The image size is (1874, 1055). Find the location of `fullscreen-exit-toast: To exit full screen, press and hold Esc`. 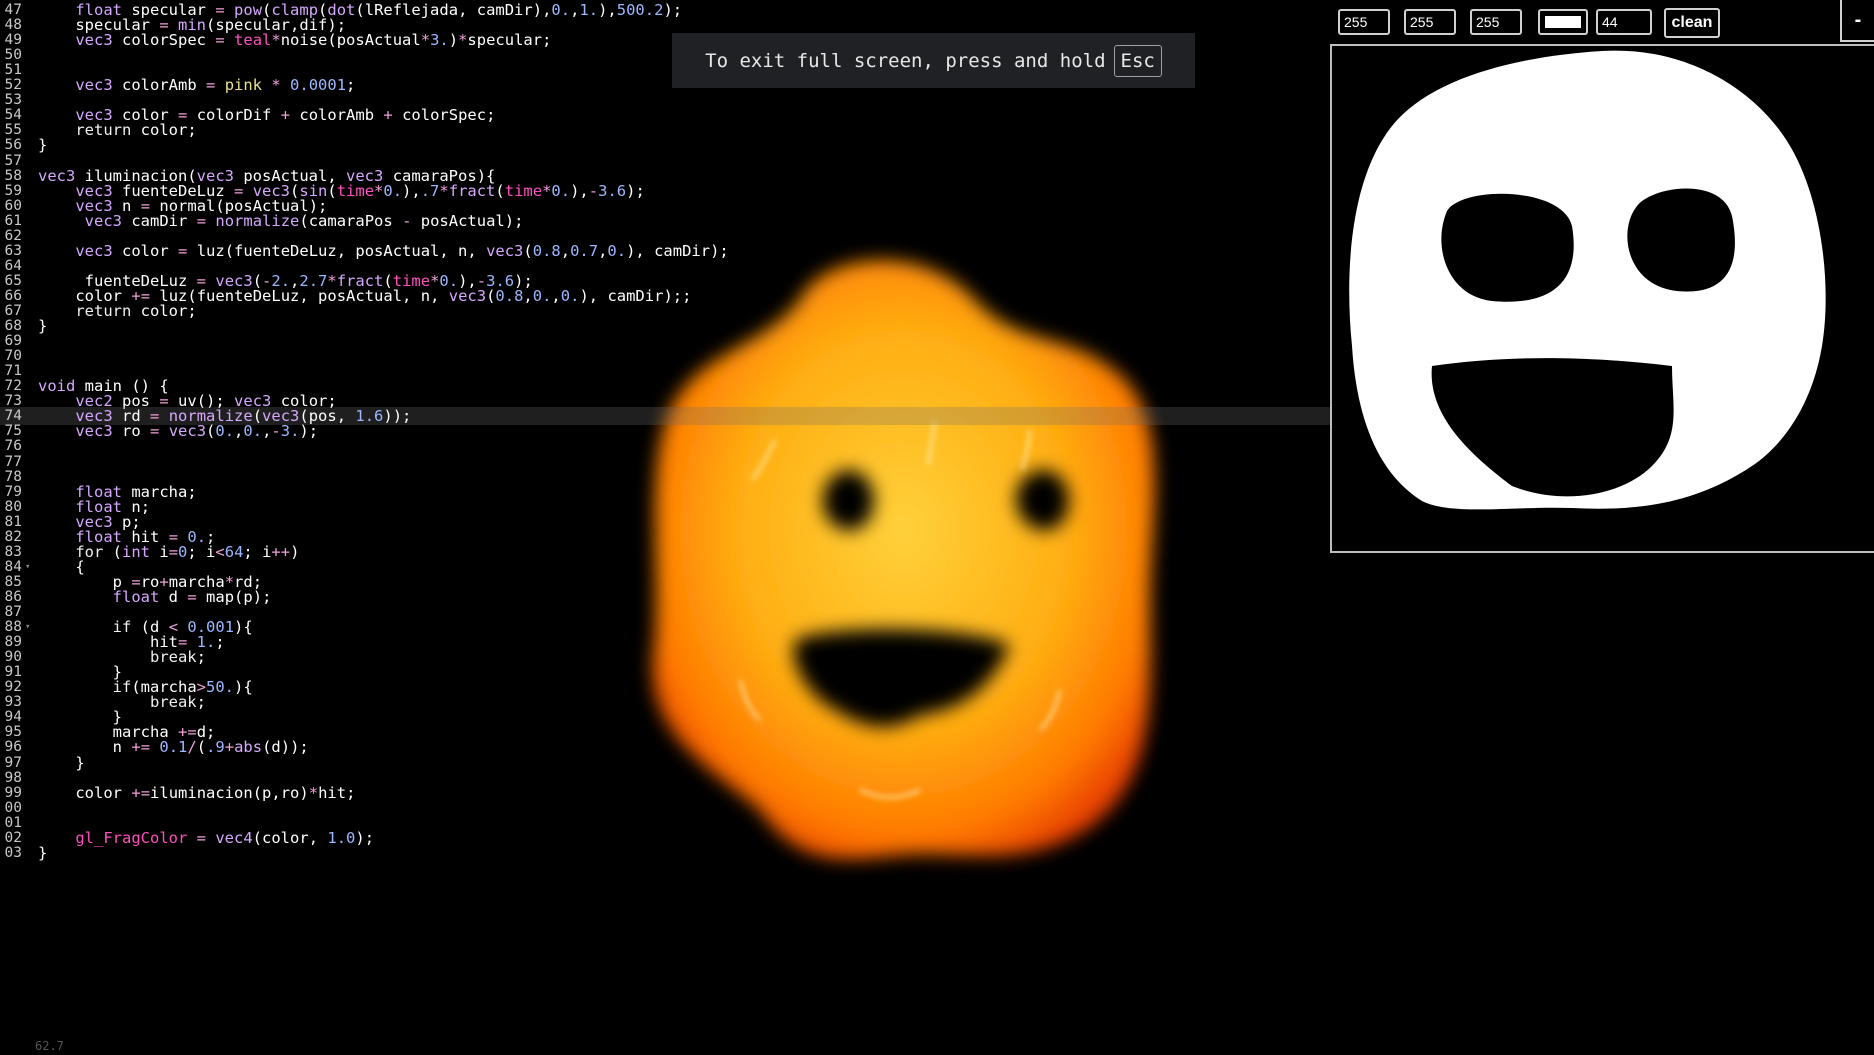

fullscreen-exit-toast: To exit full screen, press and hold Esc is located at coordinates (933, 60).